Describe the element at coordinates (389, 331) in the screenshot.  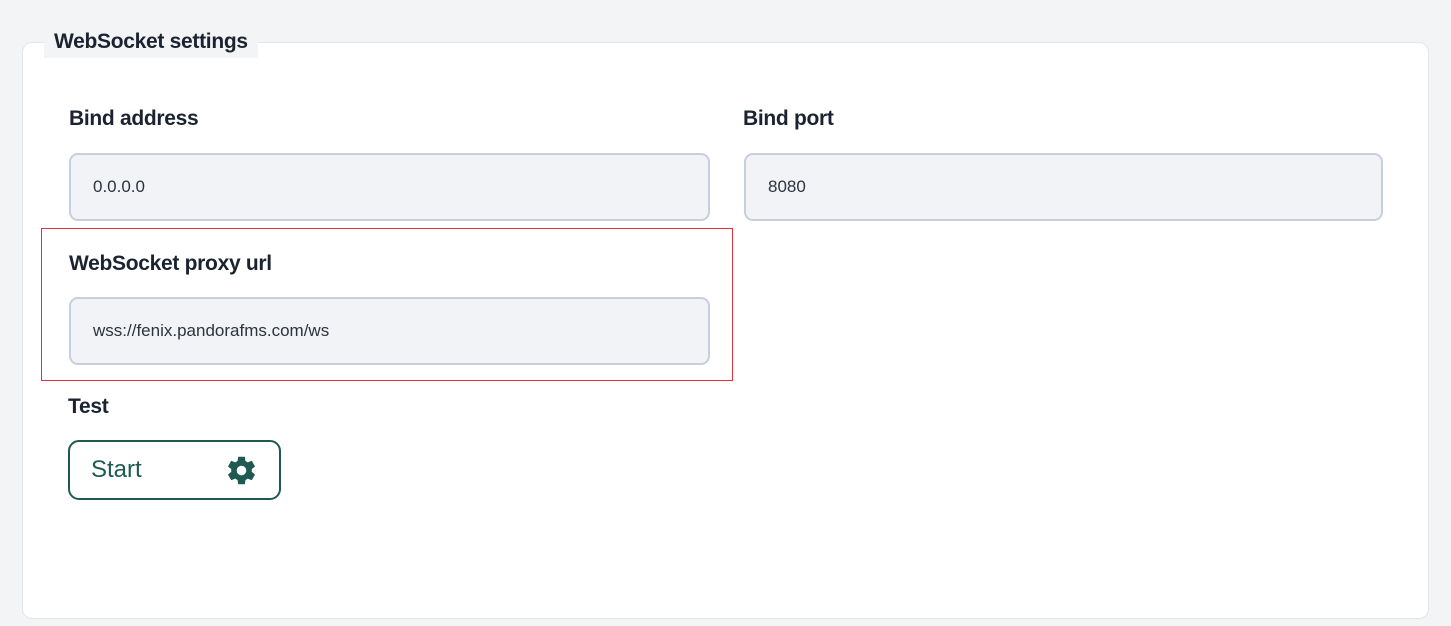
I see `proxy-url-input` at that location.